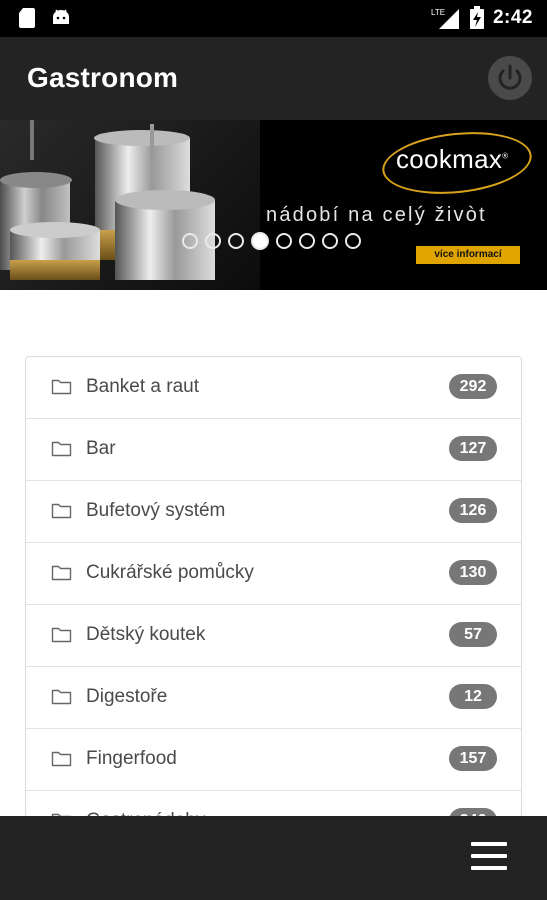 The image size is (547, 900). What do you see at coordinates (473, 386) in the screenshot?
I see `count-badge: 292` at bounding box center [473, 386].